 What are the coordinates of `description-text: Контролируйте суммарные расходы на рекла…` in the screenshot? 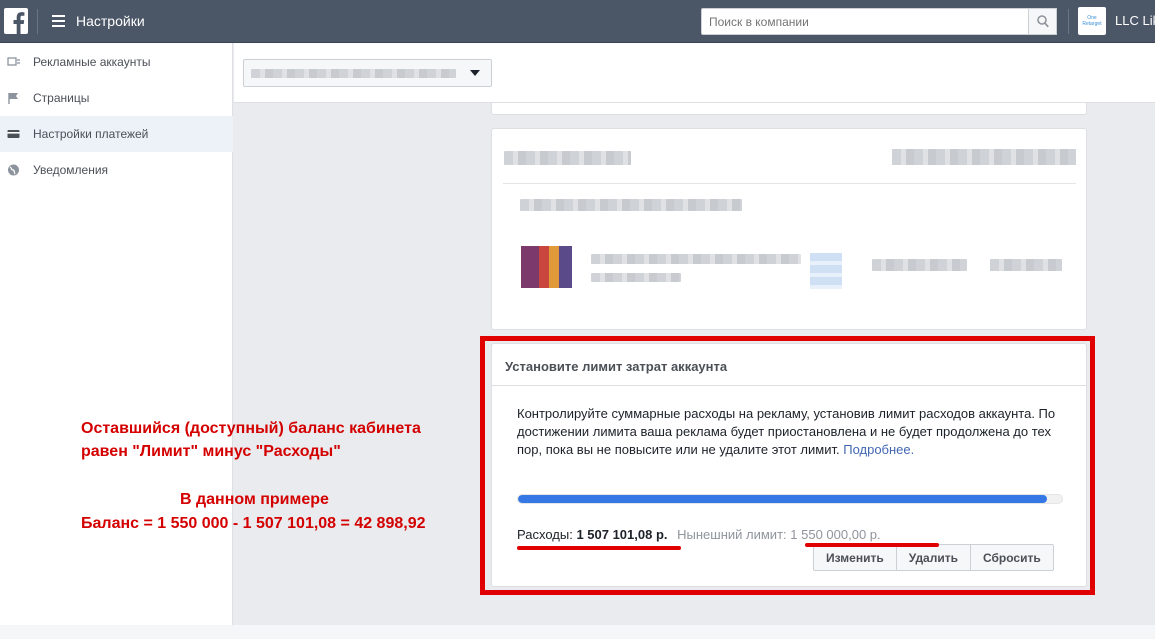 It's located at (786, 431).